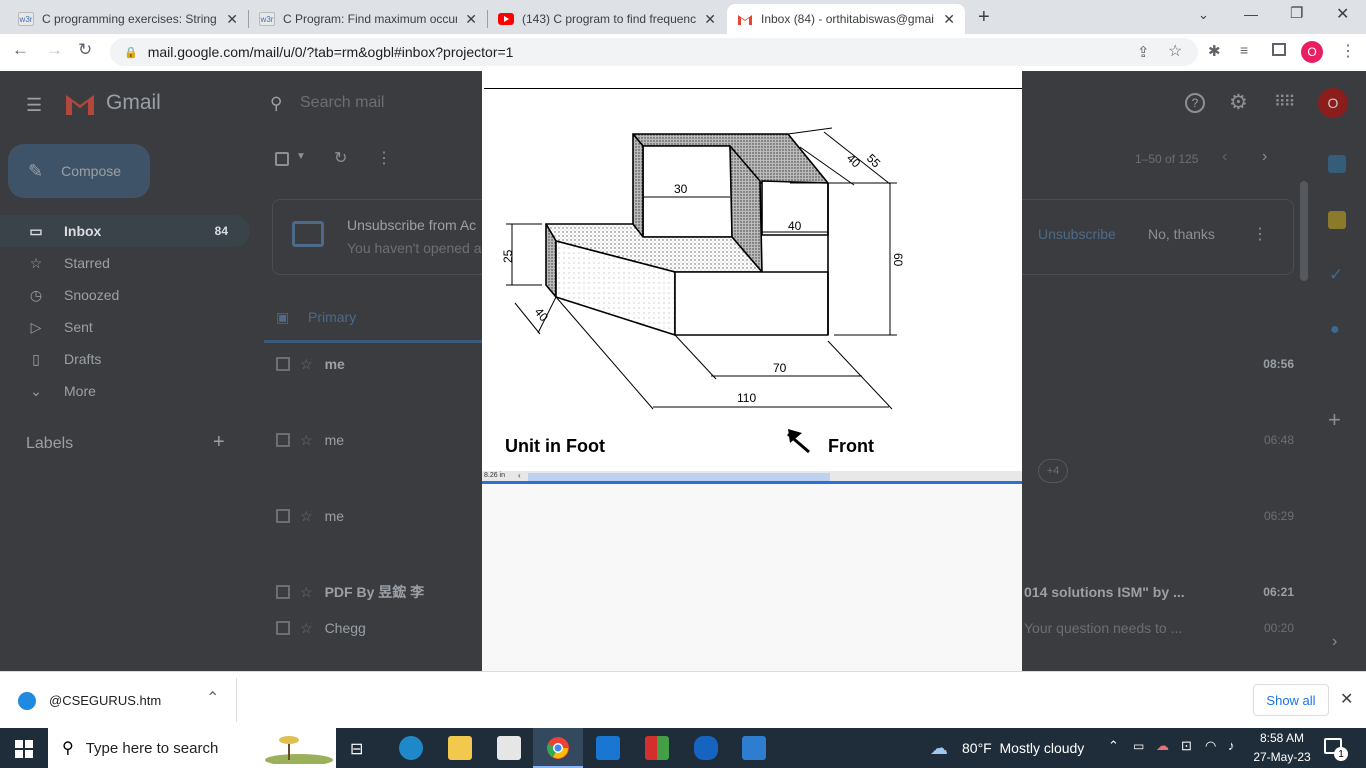 This screenshot has width=1366, height=768. What do you see at coordinates (301, 156) in the screenshot?
I see `select-dropdown-icon: ▼` at bounding box center [301, 156].